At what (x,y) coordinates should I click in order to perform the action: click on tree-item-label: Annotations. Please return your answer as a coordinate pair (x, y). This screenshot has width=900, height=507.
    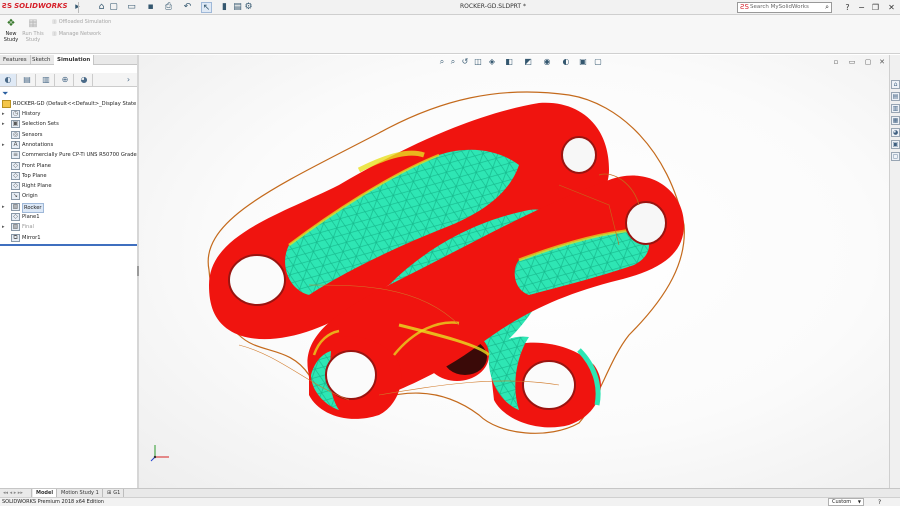
    Looking at the image, I should click on (38, 144).